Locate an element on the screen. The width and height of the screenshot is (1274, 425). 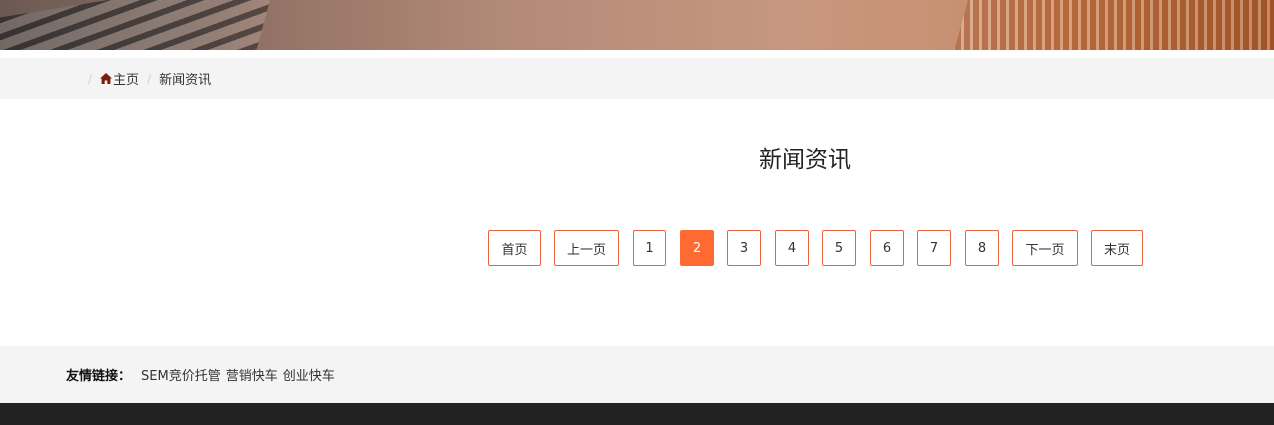
friend-links-label: 友情链接： is located at coordinates (99, 376).